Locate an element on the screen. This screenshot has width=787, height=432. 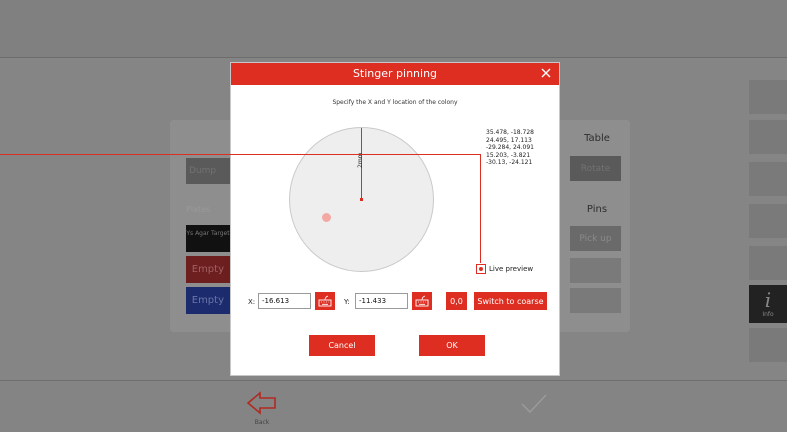
dialog-title: Stinger pinning is located at coordinates (395, 73).